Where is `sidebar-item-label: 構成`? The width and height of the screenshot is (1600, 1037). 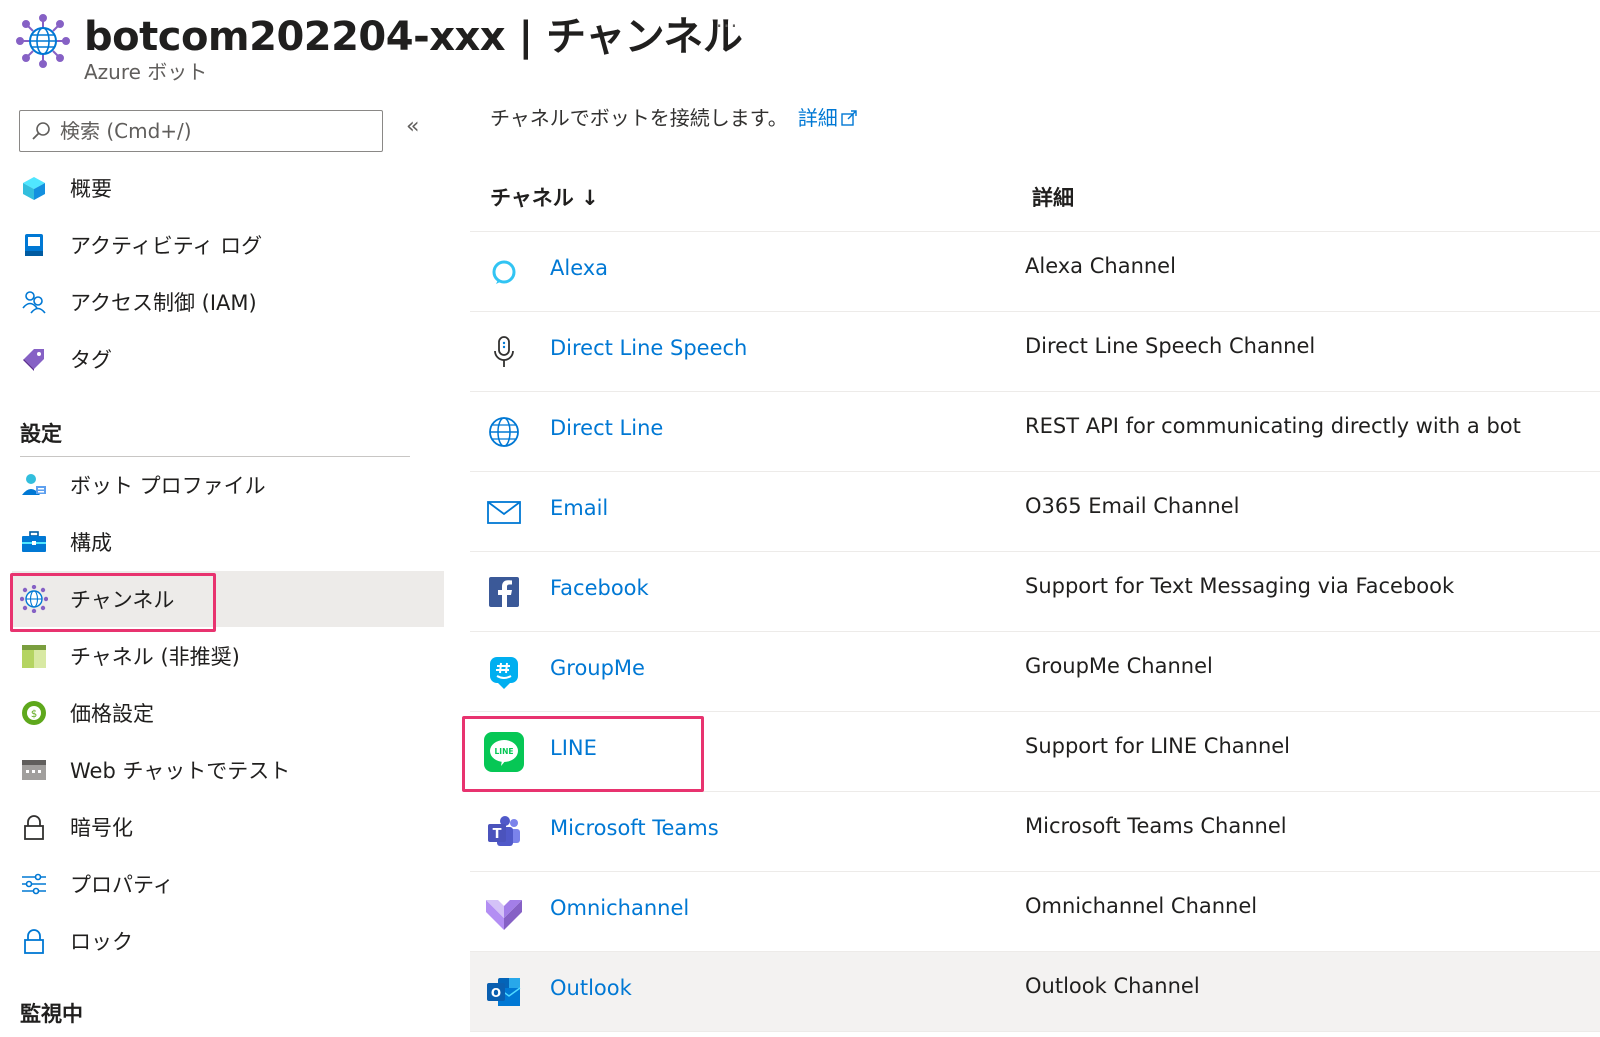 sidebar-item-label: 構成 is located at coordinates (91, 543).